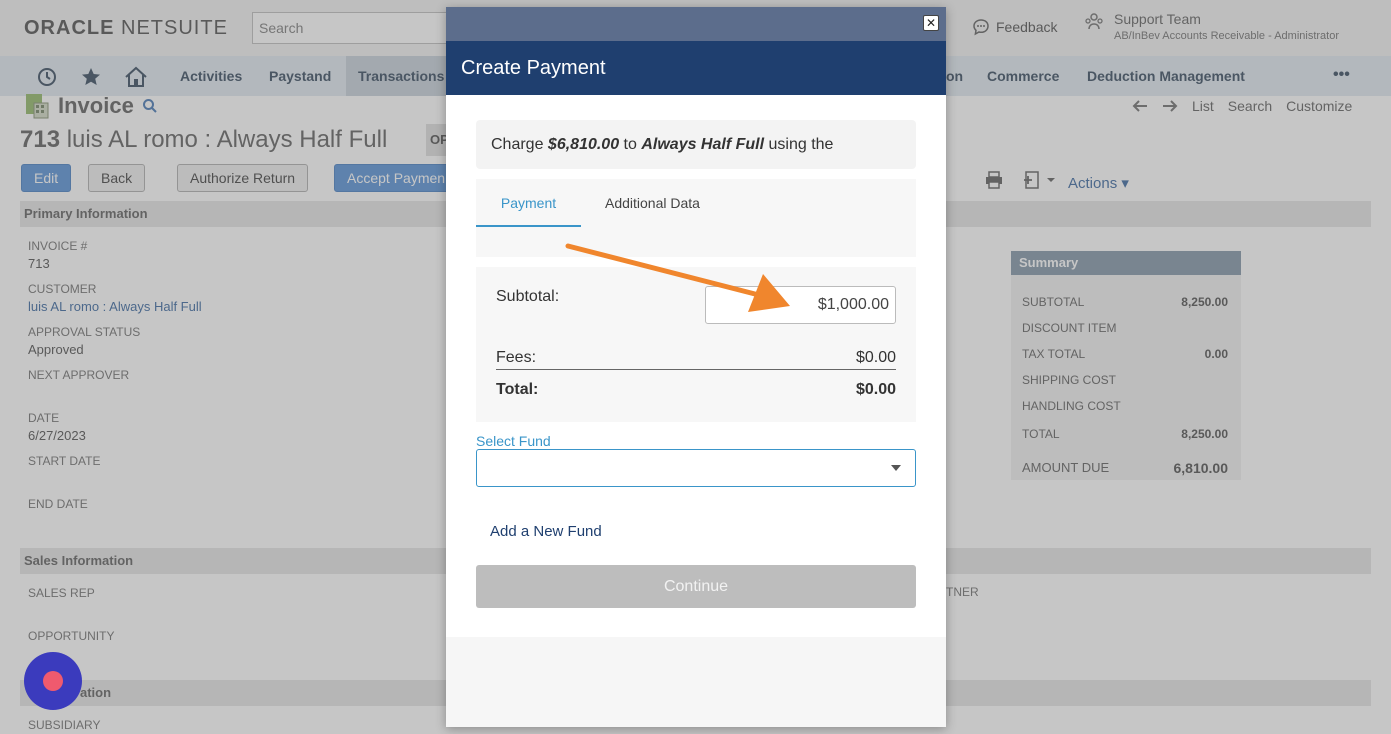 This screenshot has height=734, width=1391. Describe the element at coordinates (696, 586) in the screenshot. I see `continue-button: Continue` at that location.